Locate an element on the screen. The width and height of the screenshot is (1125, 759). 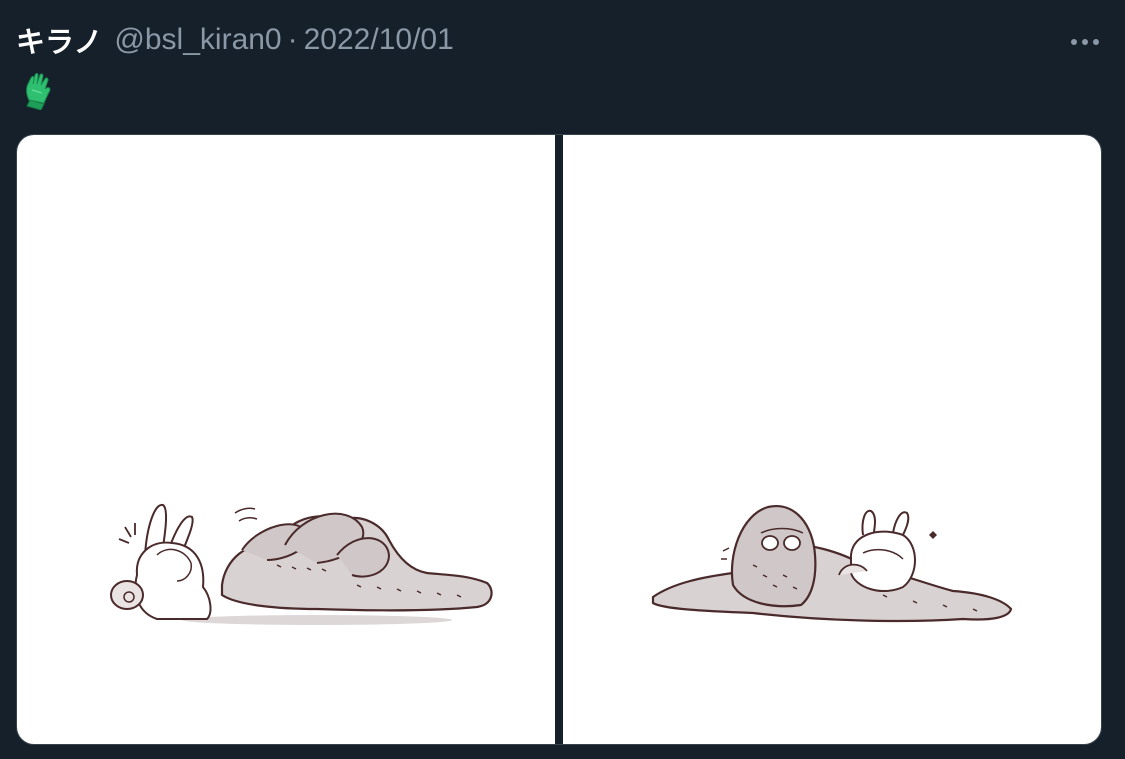
display-name: キラノ is located at coordinates (59, 40).